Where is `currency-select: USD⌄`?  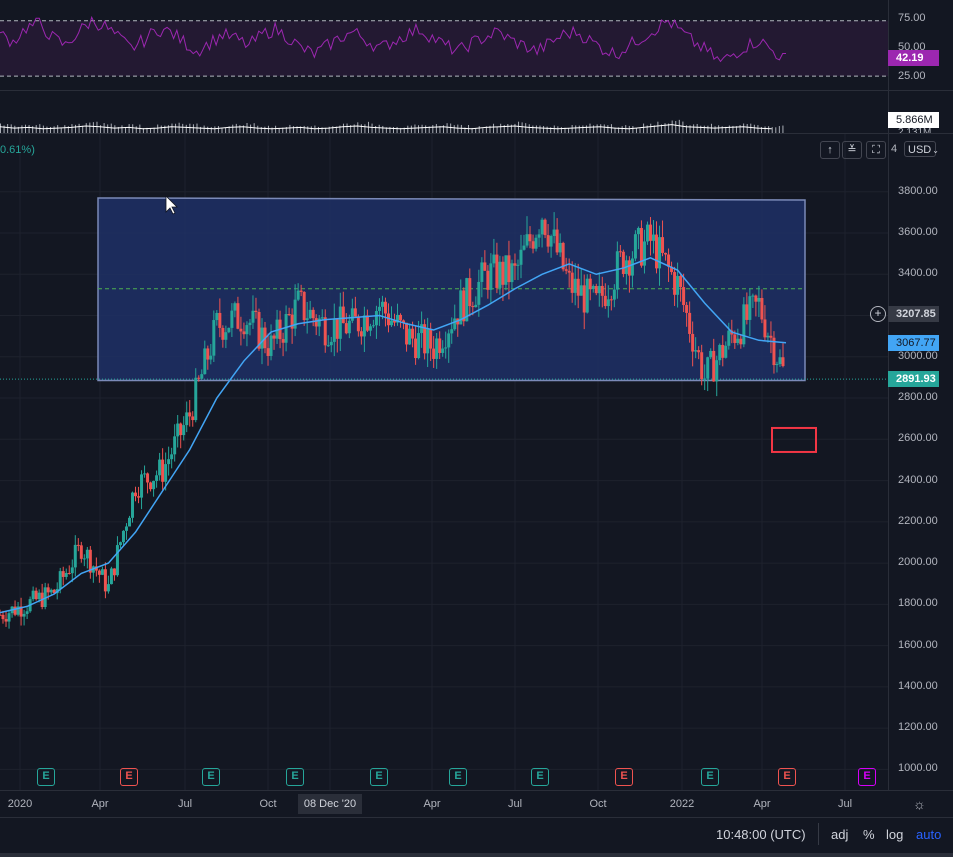
currency-select: USD⌄ is located at coordinates (921, 149).